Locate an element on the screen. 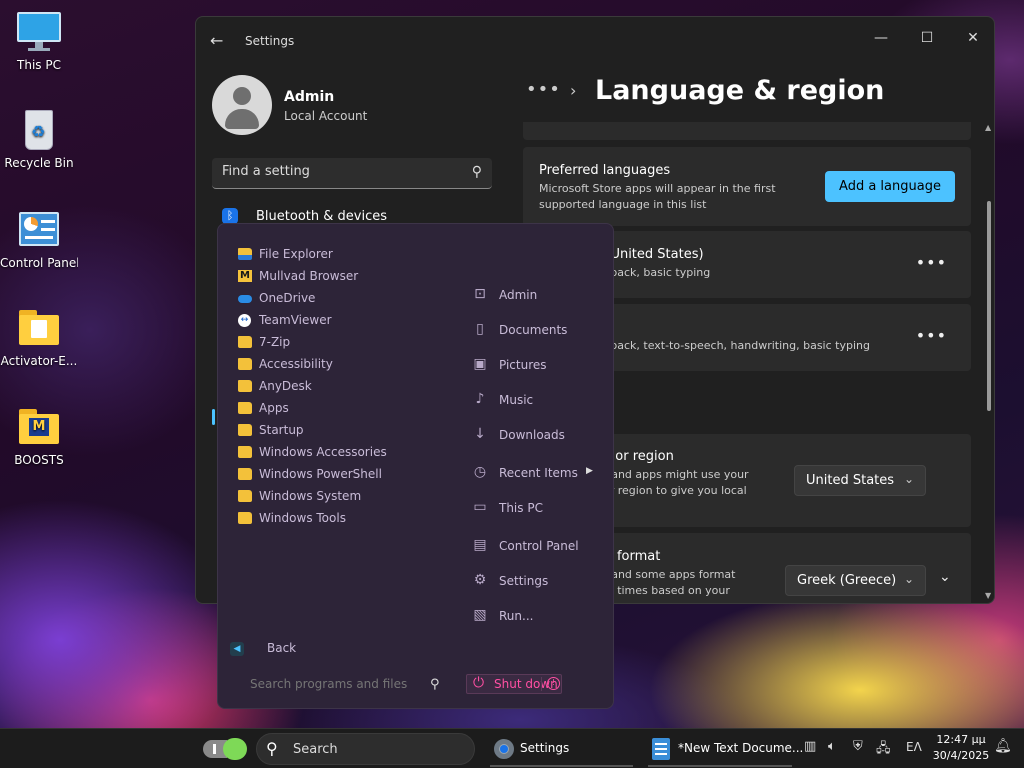  power-icon: ⏻ is located at coordinates (479, 683).